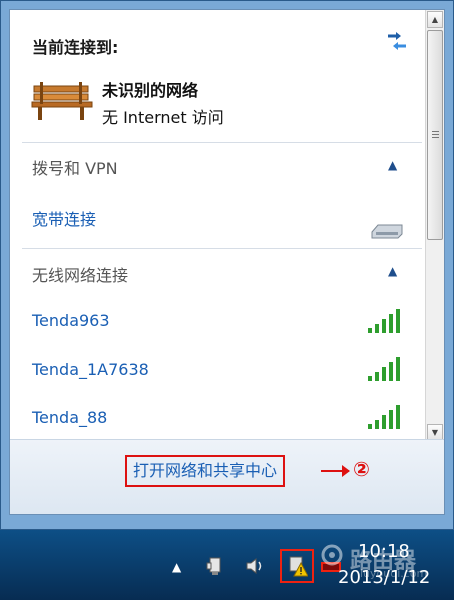 The height and width of the screenshot is (600, 454). Describe the element at coordinates (215, 566) in the screenshot. I see `usb-device-icon` at that location.